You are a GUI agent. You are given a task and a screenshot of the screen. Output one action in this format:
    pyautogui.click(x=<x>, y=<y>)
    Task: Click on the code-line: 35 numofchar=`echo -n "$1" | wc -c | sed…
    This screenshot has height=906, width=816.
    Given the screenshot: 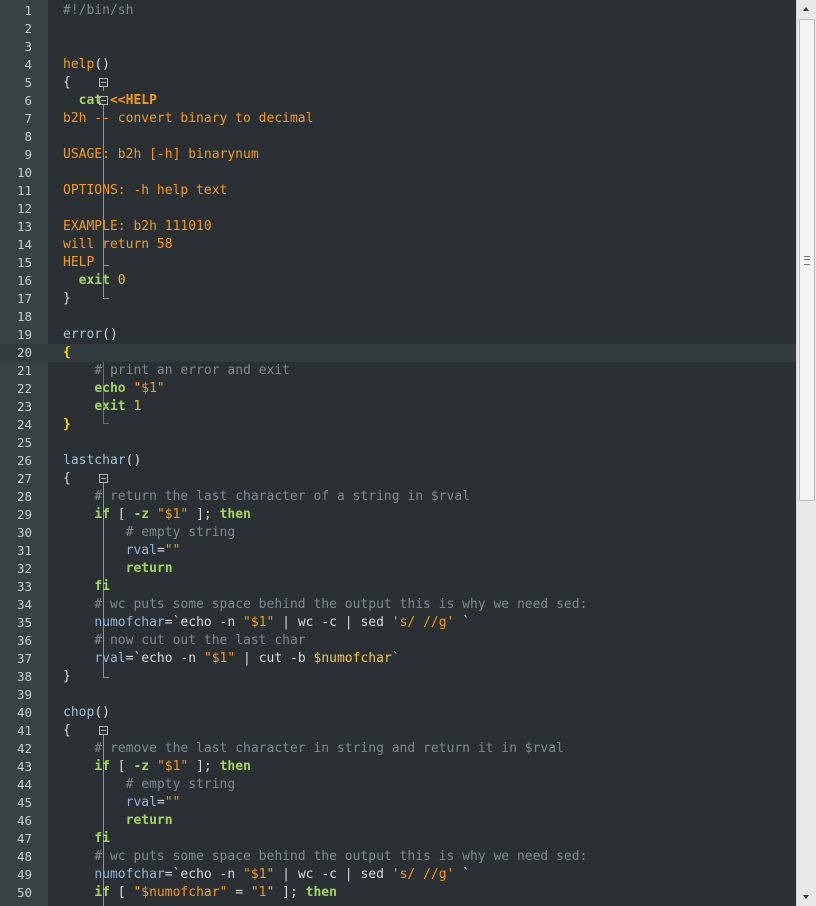 What is the action you would take?
    pyautogui.click(x=398, y=623)
    